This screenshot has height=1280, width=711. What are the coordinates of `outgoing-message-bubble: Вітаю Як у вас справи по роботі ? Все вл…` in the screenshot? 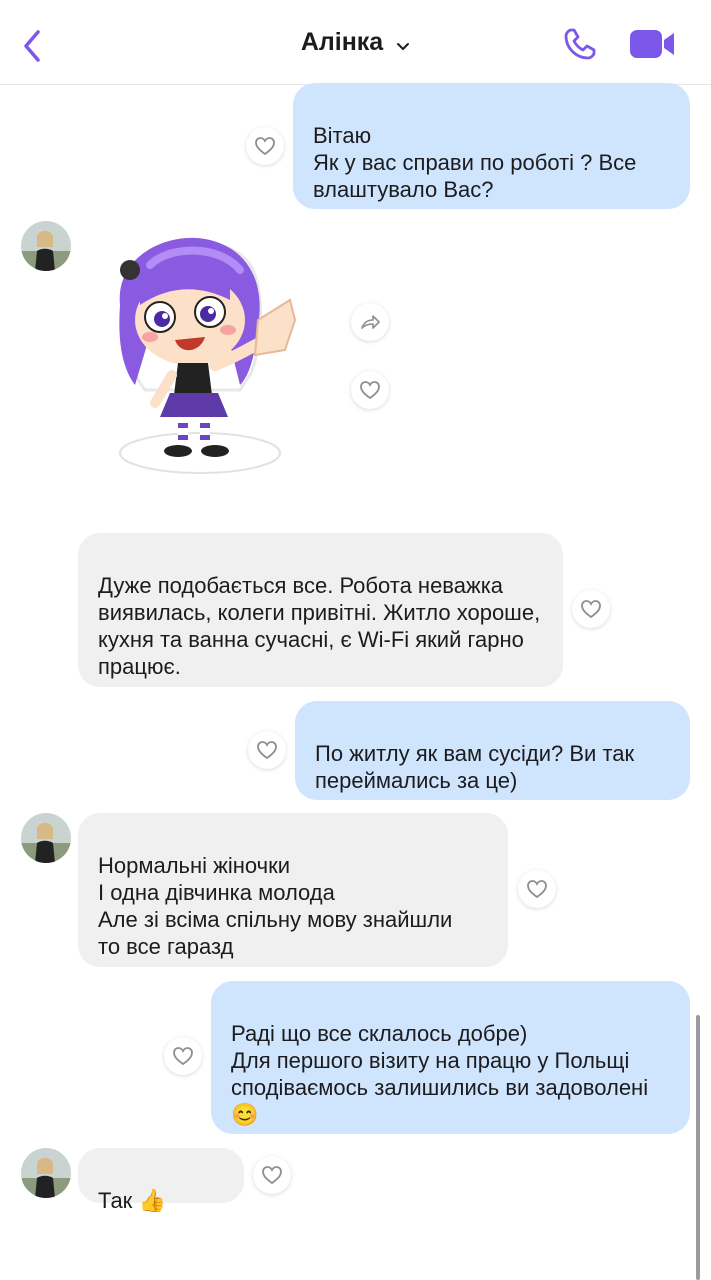 It's located at (491, 146).